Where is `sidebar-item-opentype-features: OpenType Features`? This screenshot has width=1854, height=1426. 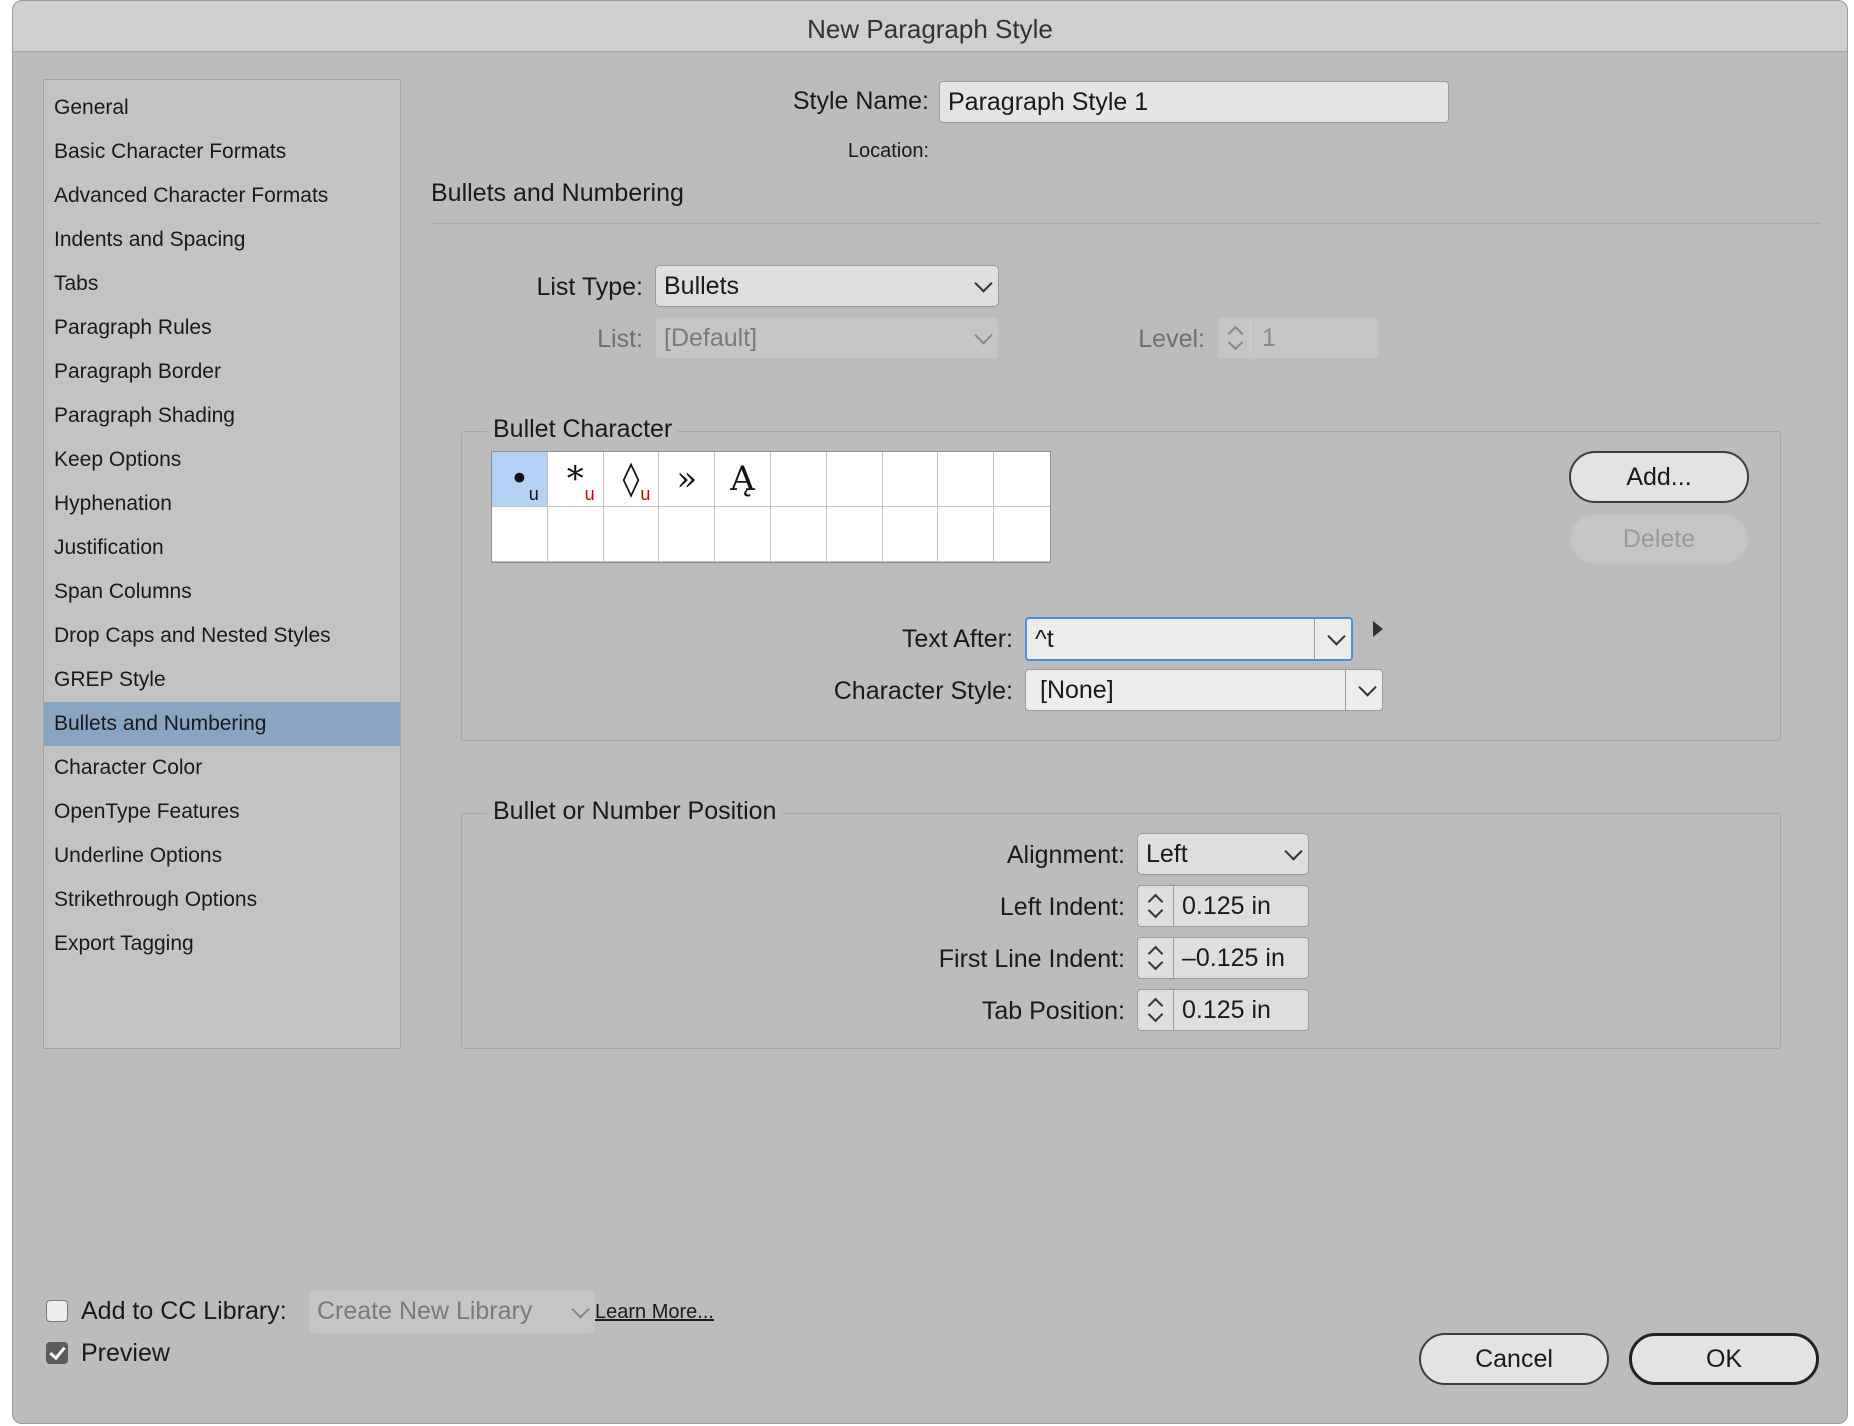
sidebar-item-opentype-features: OpenType Features is located at coordinates (222, 812).